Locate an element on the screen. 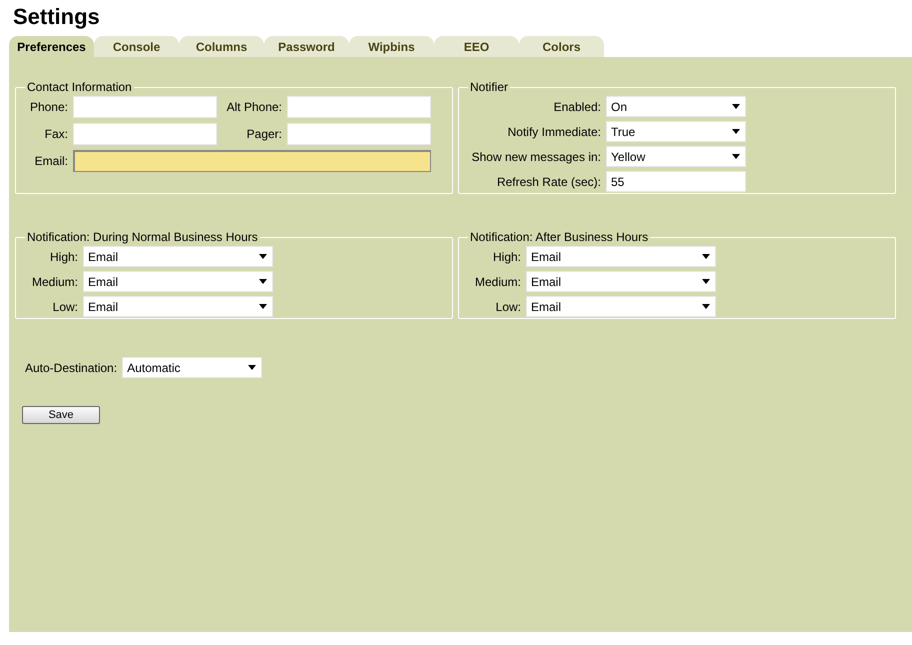 The image size is (912, 645). group-legend: Notification: During Normal Business Hours is located at coordinates (142, 237).